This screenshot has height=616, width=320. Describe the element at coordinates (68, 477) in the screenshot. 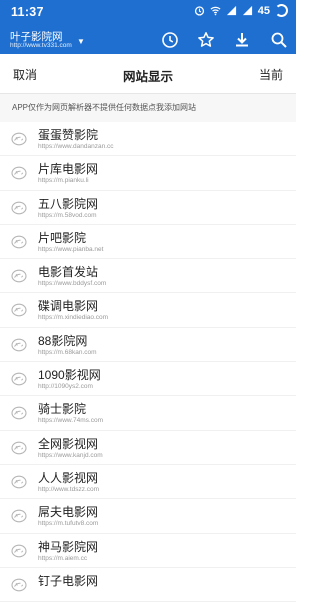

I see `site-name: 人人影视网` at that location.